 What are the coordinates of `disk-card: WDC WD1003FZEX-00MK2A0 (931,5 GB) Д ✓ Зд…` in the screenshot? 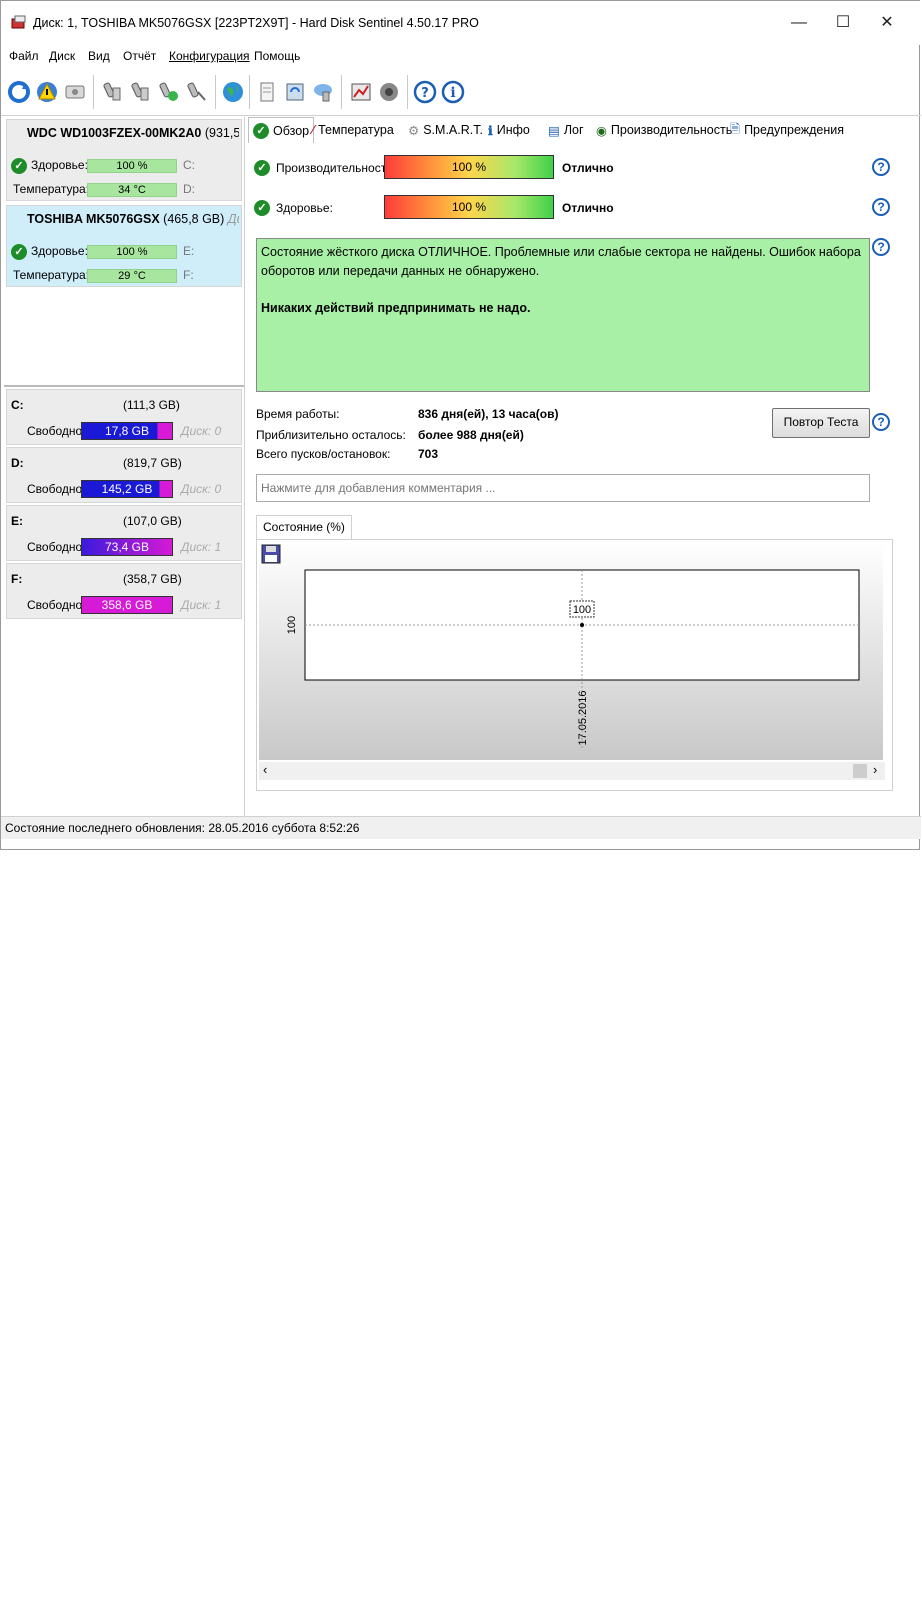 It's located at (124, 160).